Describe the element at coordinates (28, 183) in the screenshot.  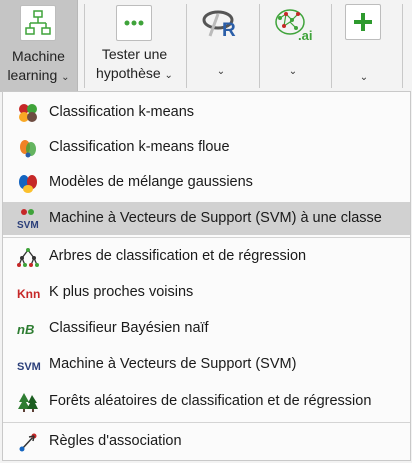
I see `gaussian-mixture-icon` at that location.